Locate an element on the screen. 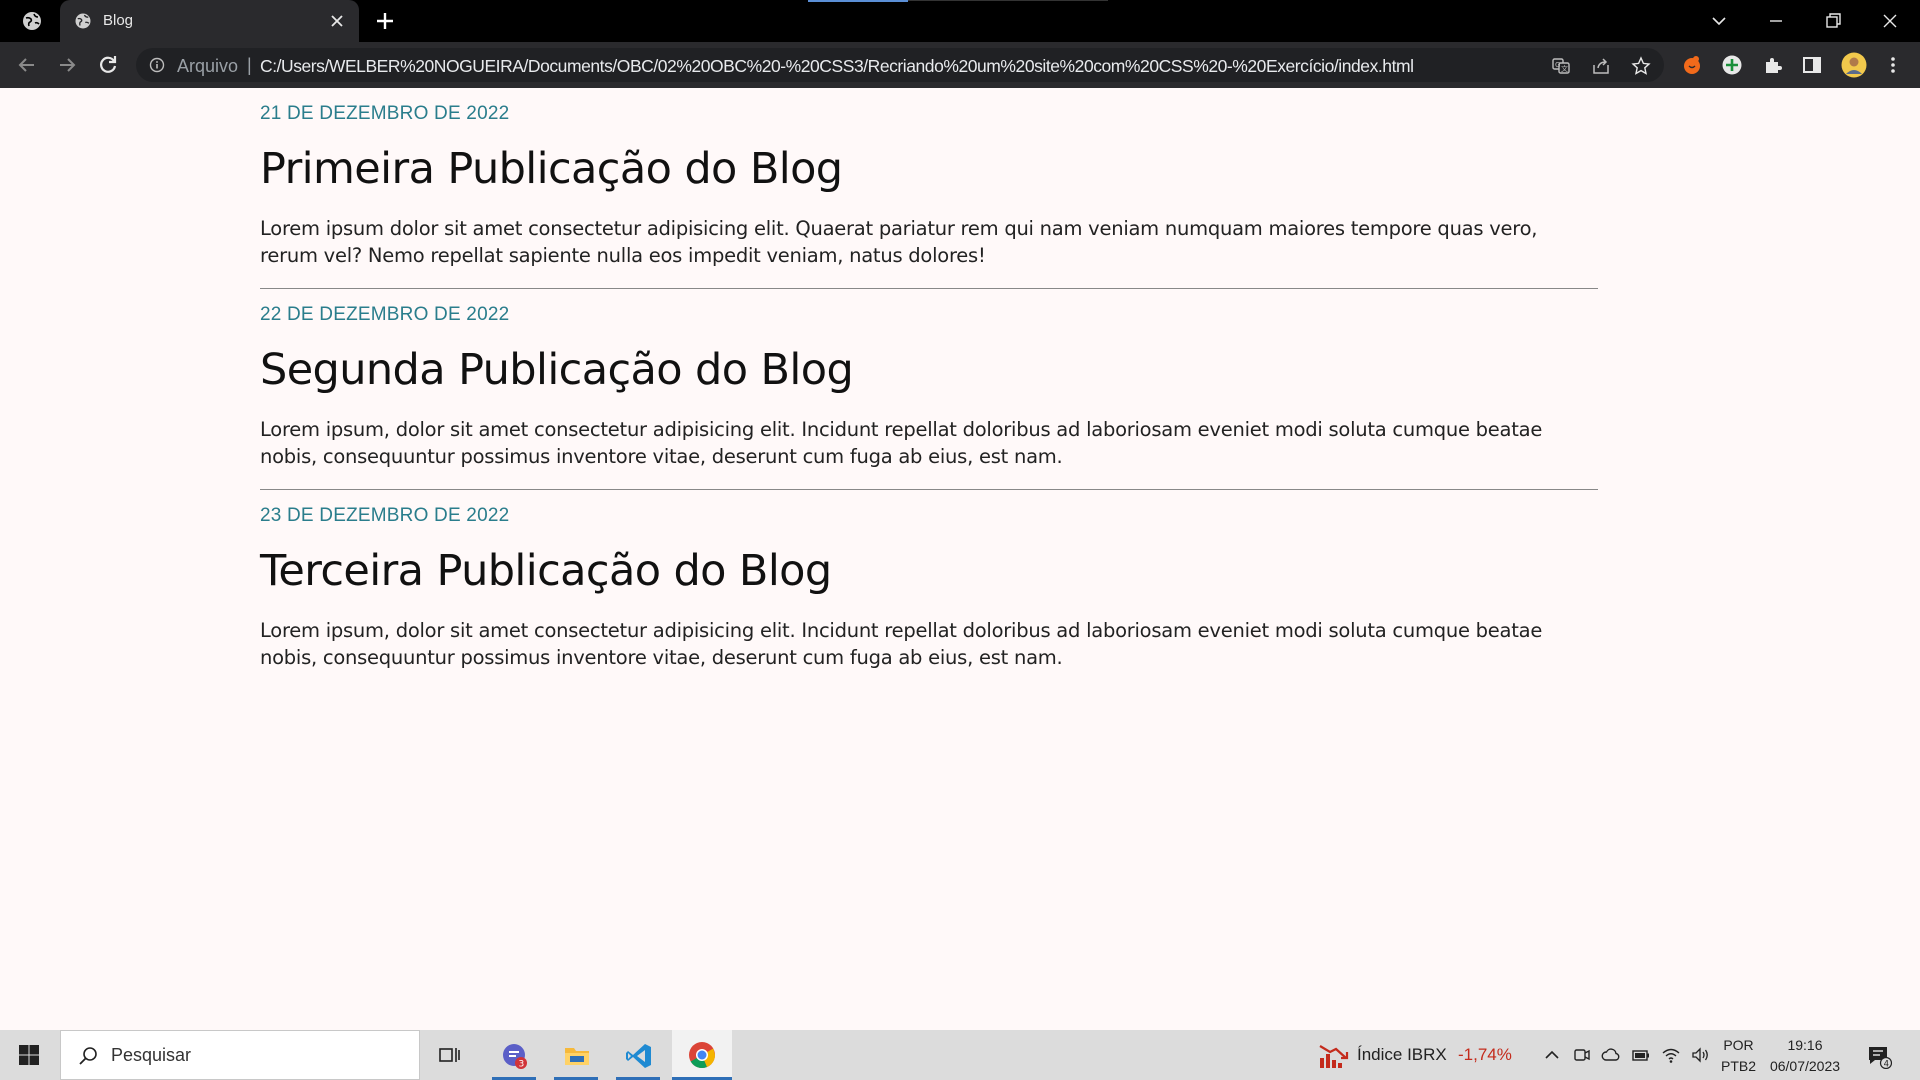  tab-strip: Blog is located at coordinates (960, 21).